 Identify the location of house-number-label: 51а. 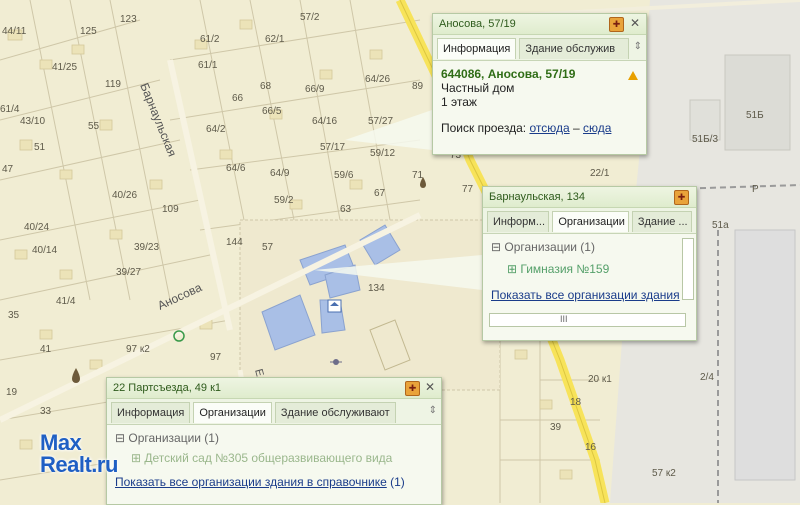
(720, 225).